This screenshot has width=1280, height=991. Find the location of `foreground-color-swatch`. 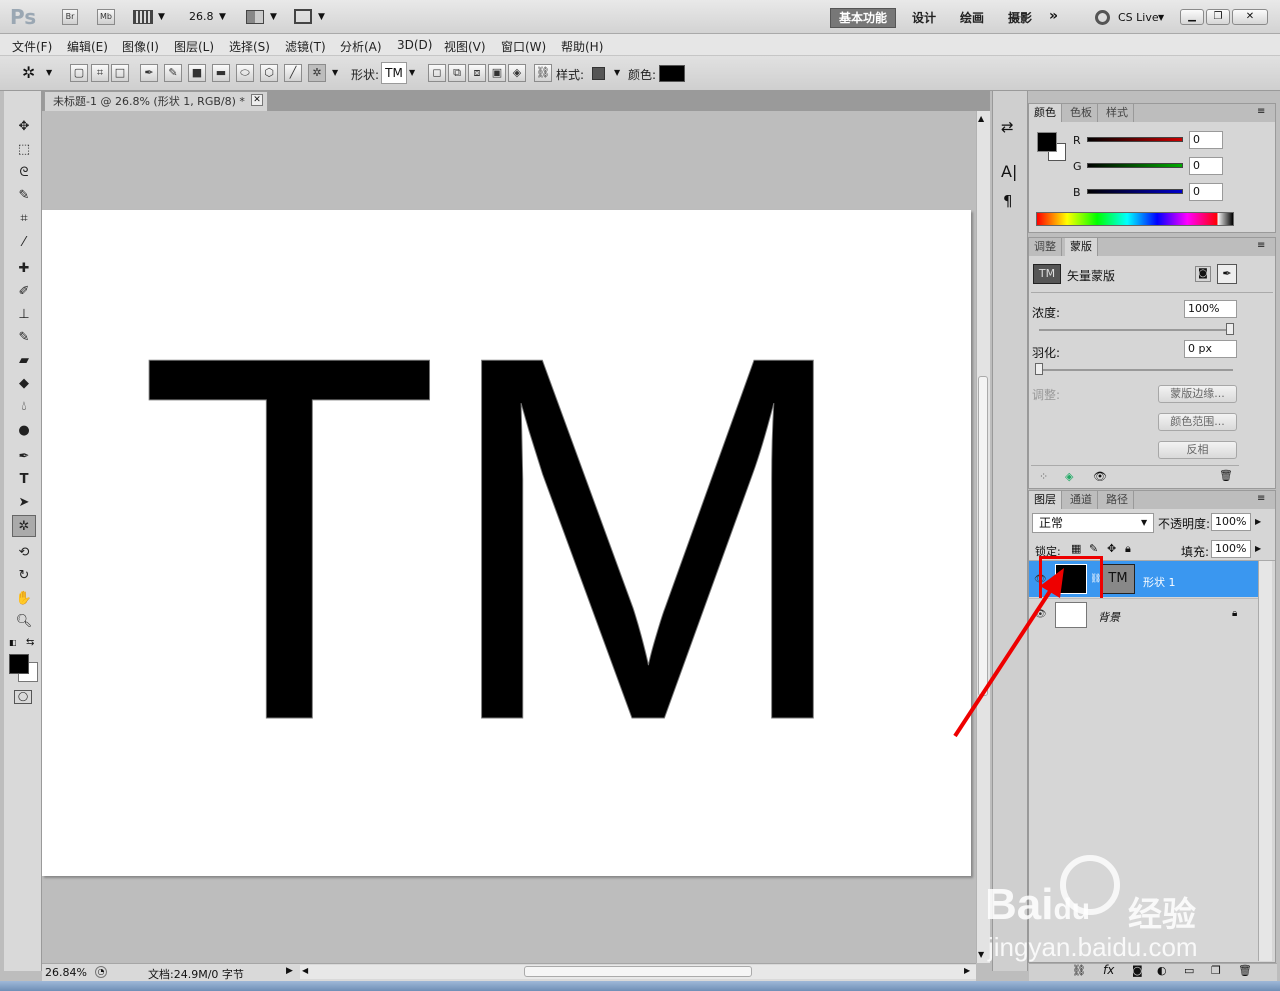

foreground-color-swatch is located at coordinates (19, 664).